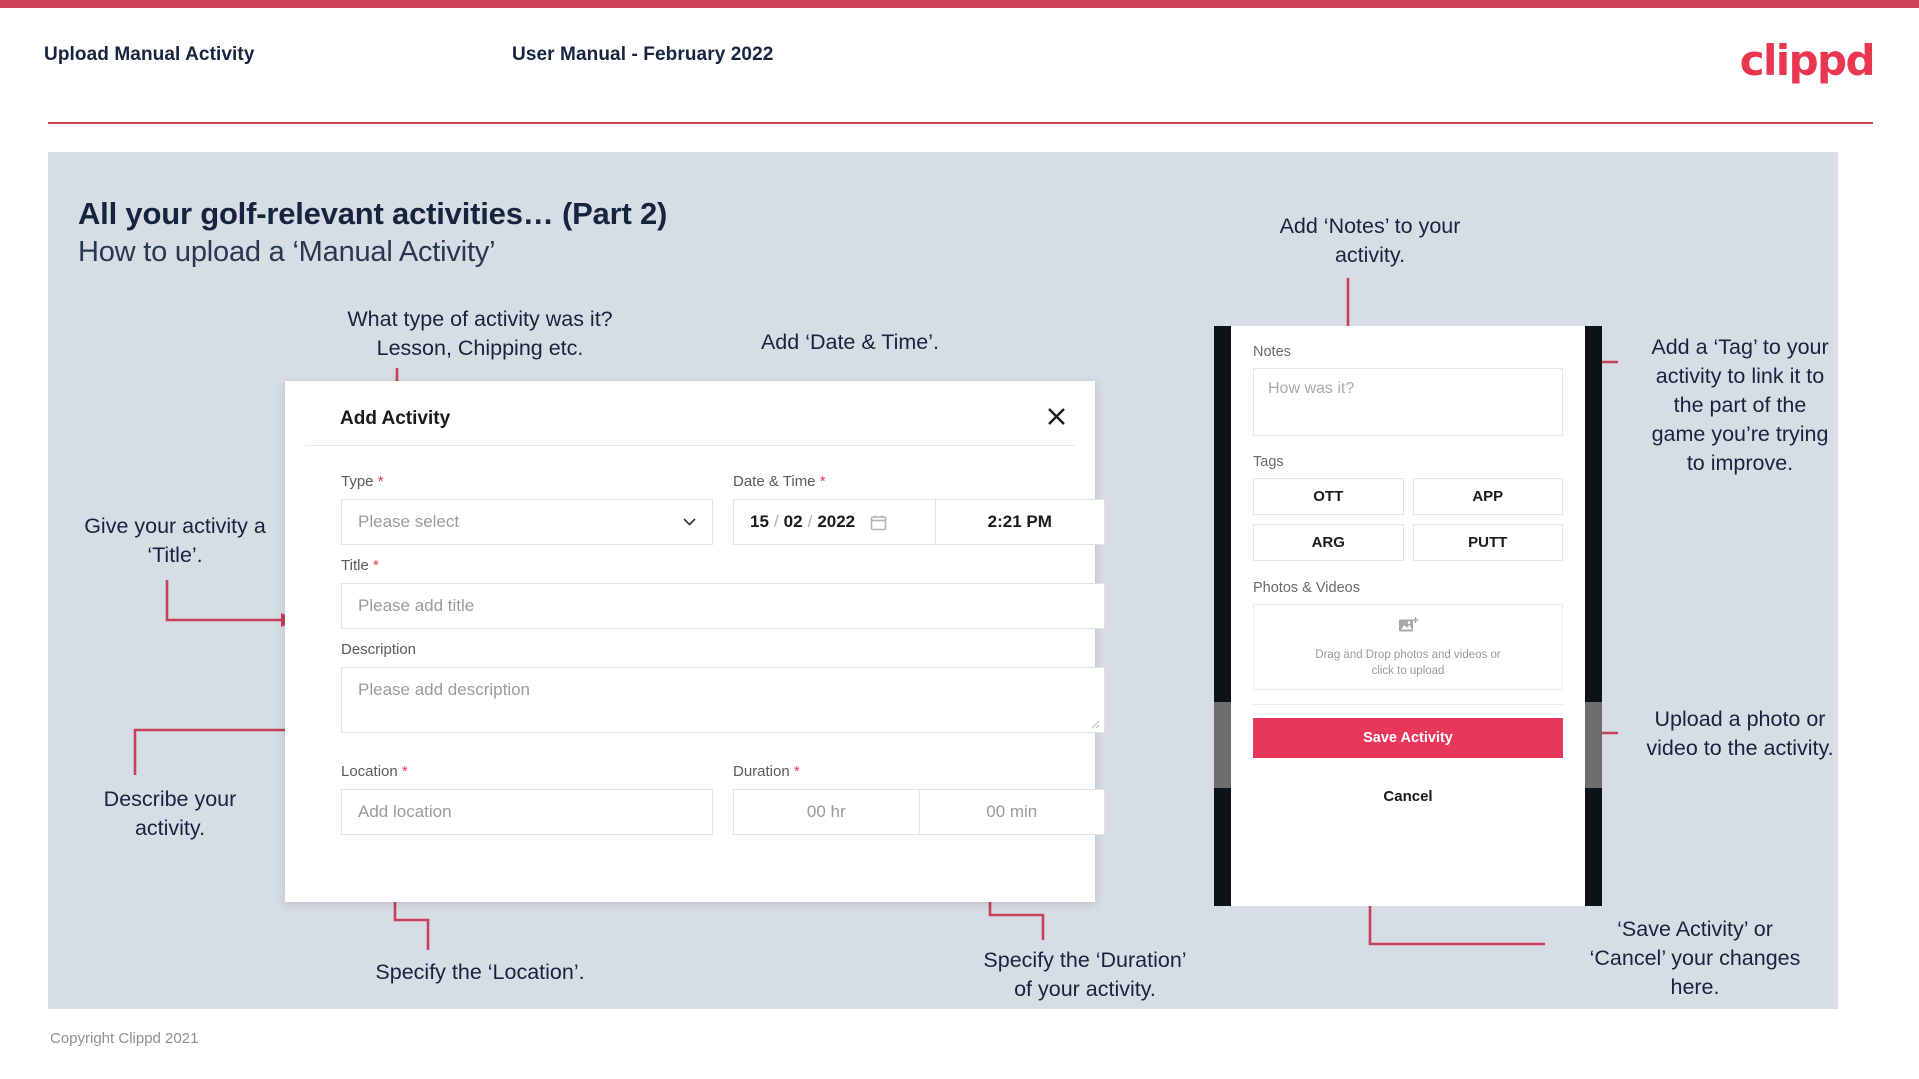 The width and height of the screenshot is (1919, 1079). Describe the element at coordinates (878, 522) in the screenshot. I see `calendar-icon` at that location.